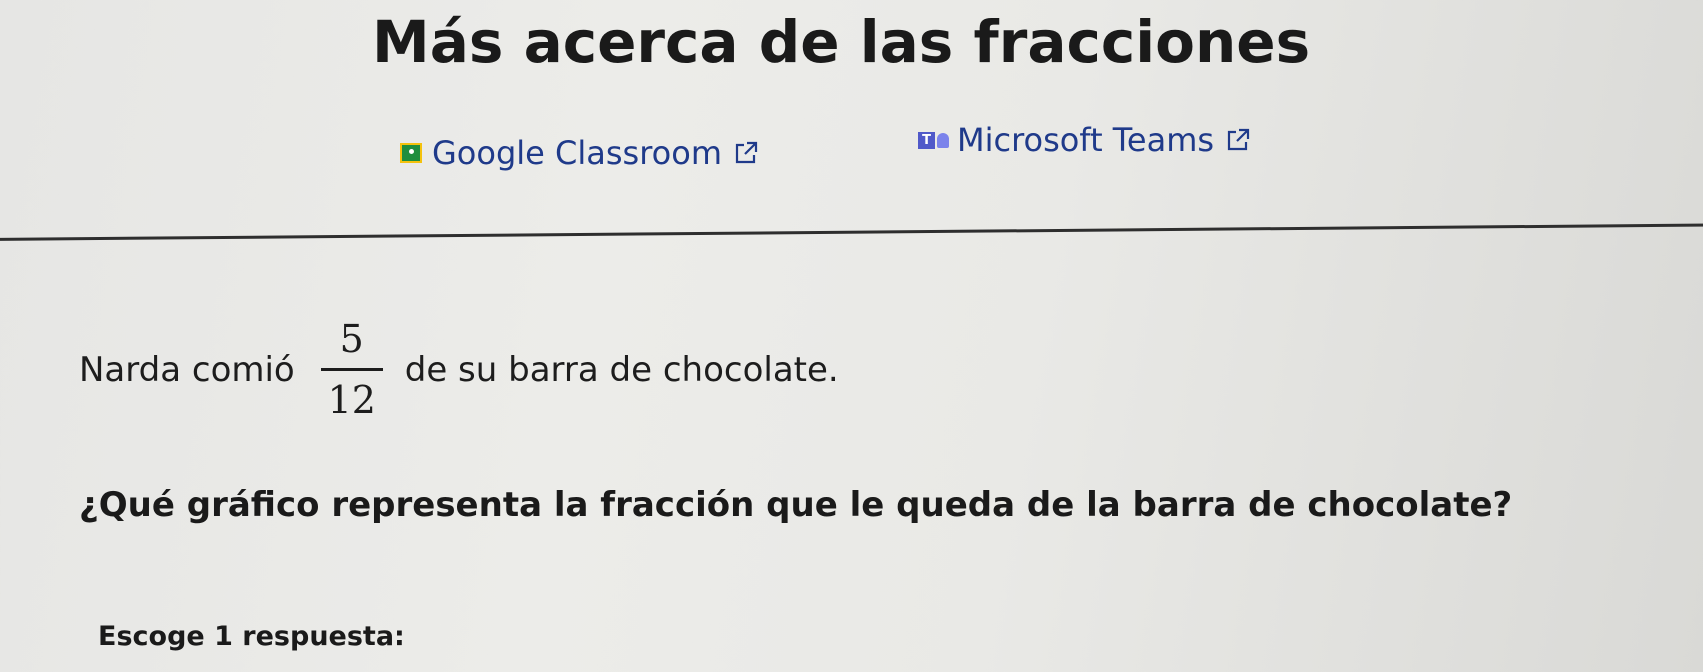 The width and height of the screenshot is (1703, 672). Describe the element at coordinates (351, 400) in the screenshot. I see `fraction-denominator: 12` at that location.